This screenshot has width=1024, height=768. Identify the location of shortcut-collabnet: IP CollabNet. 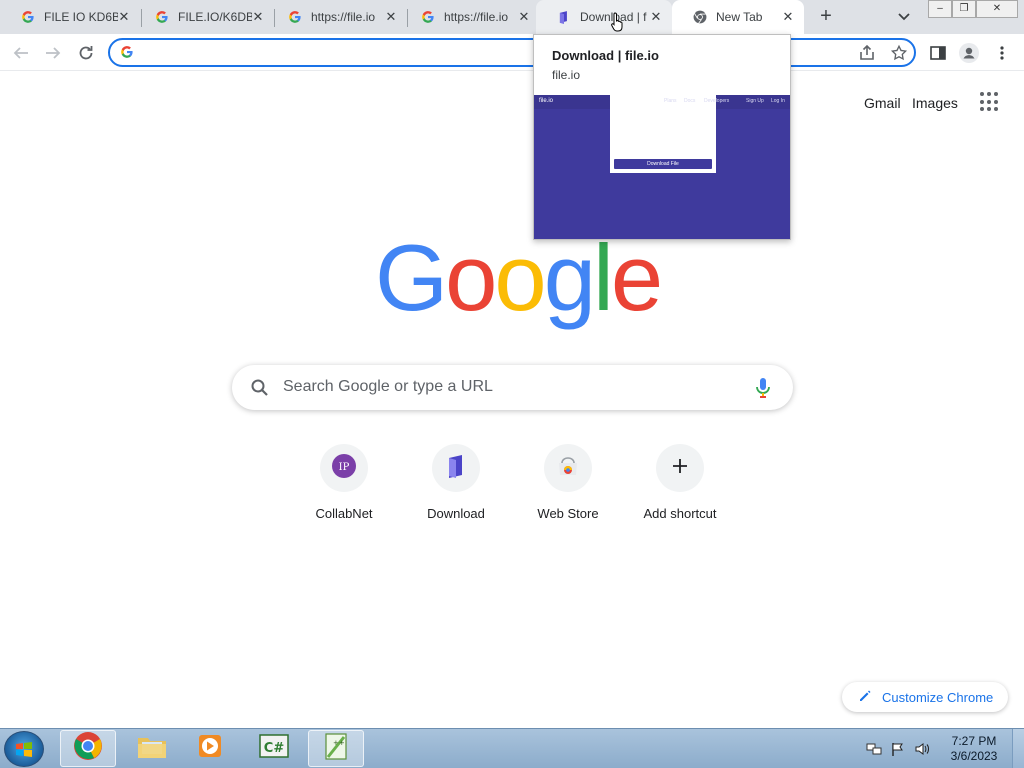
(344, 488).